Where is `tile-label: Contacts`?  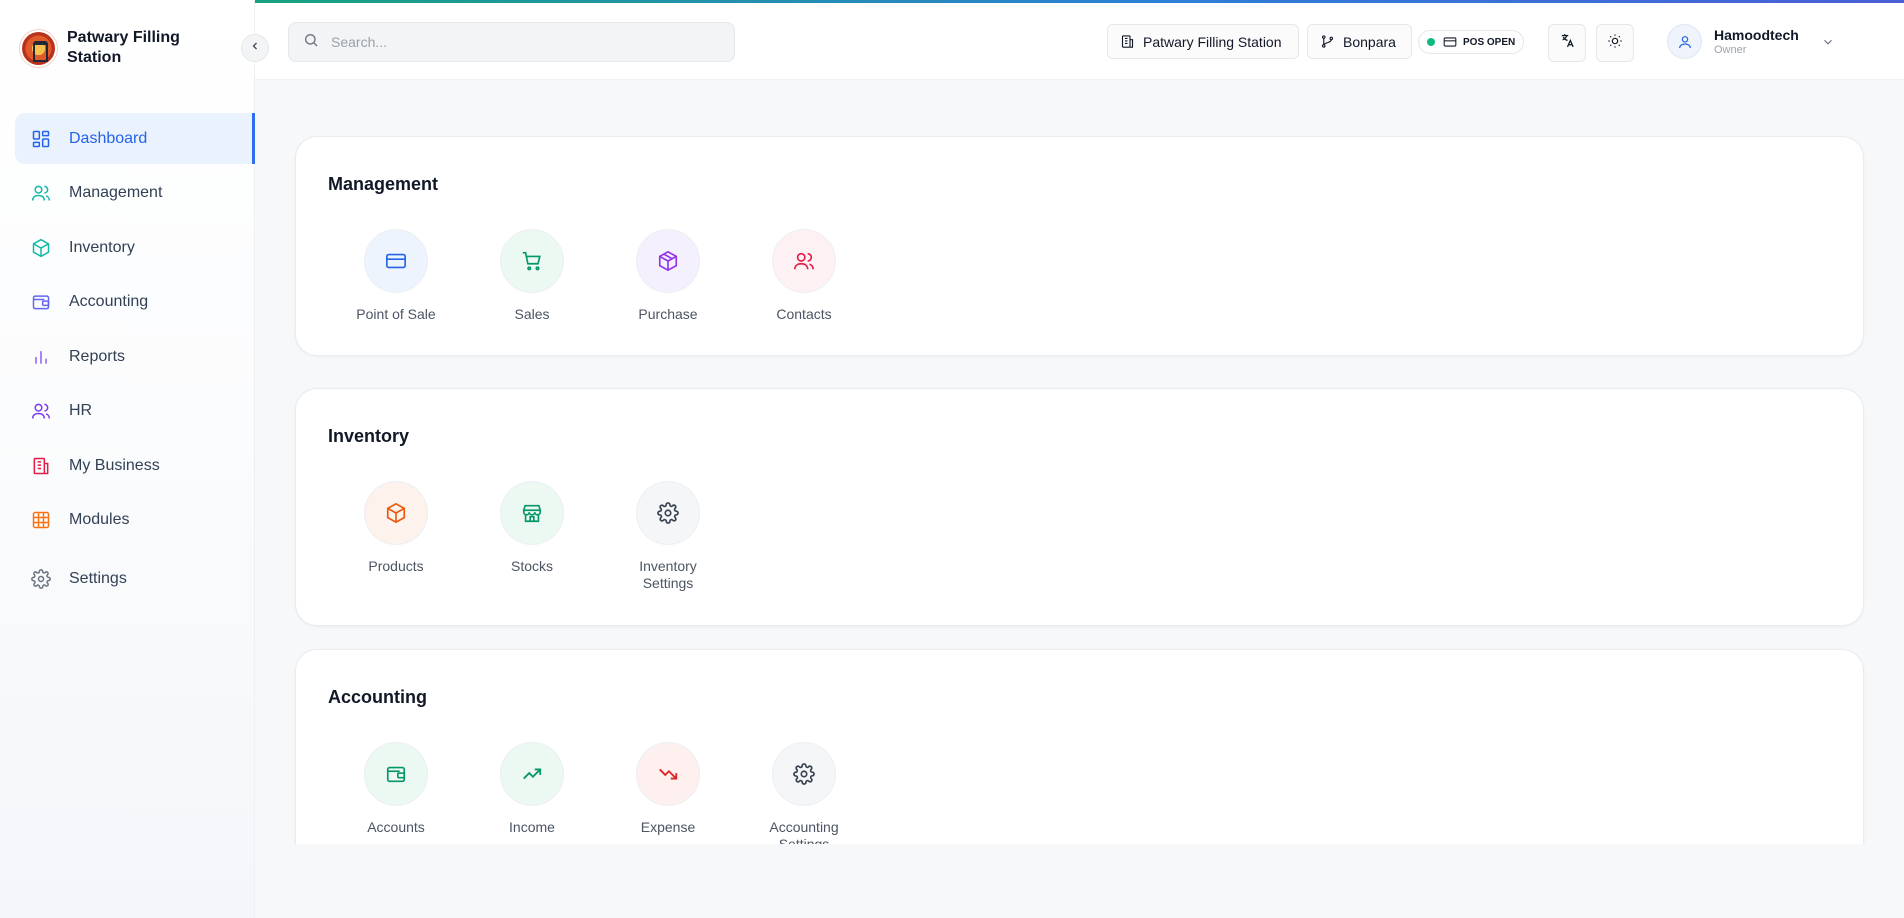
tile-label: Contacts is located at coordinates (804, 314).